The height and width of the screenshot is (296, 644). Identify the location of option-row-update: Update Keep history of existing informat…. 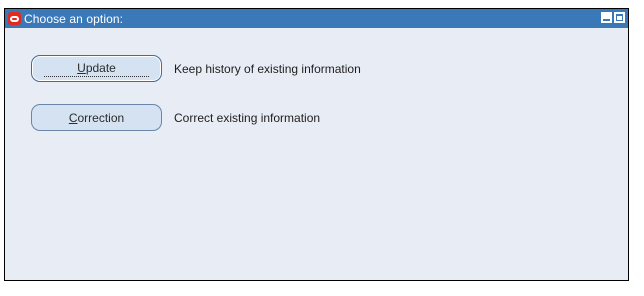
(196, 68).